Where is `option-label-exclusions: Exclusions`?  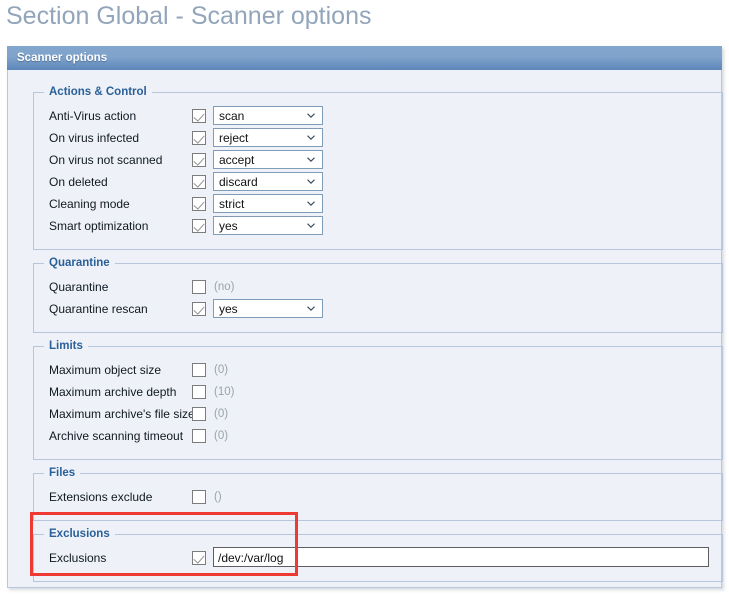
option-label-exclusions: Exclusions is located at coordinates (78, 558).